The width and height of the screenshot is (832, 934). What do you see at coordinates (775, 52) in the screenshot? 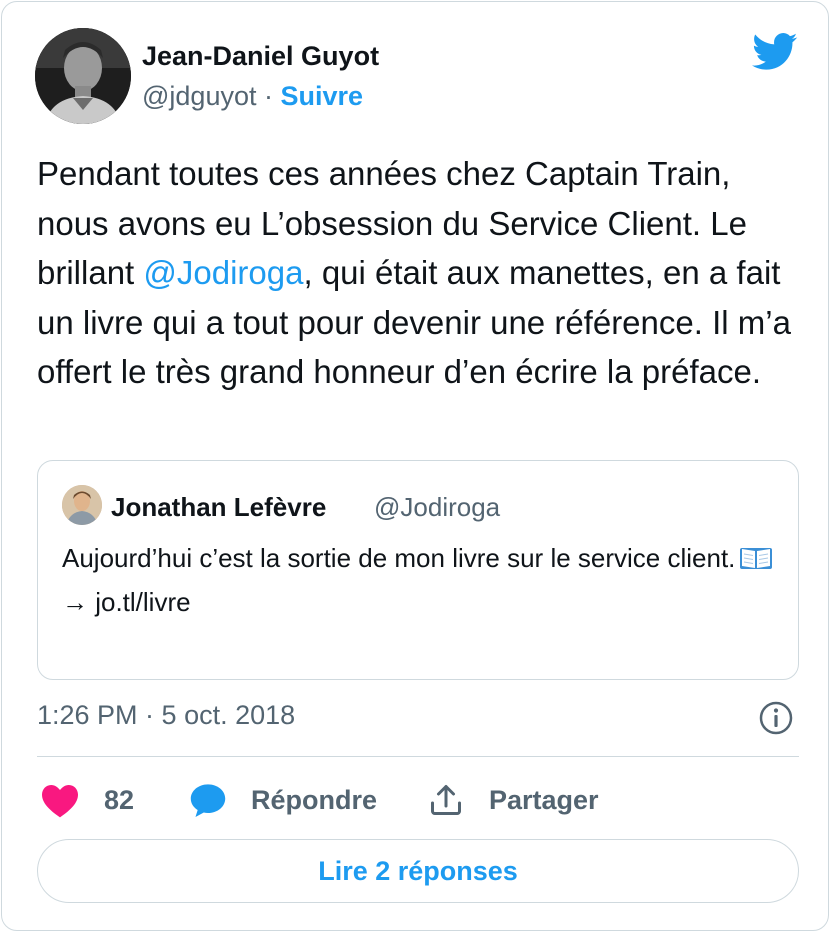
I see `twitter-bird-icon` at bounding box center [775, 52].